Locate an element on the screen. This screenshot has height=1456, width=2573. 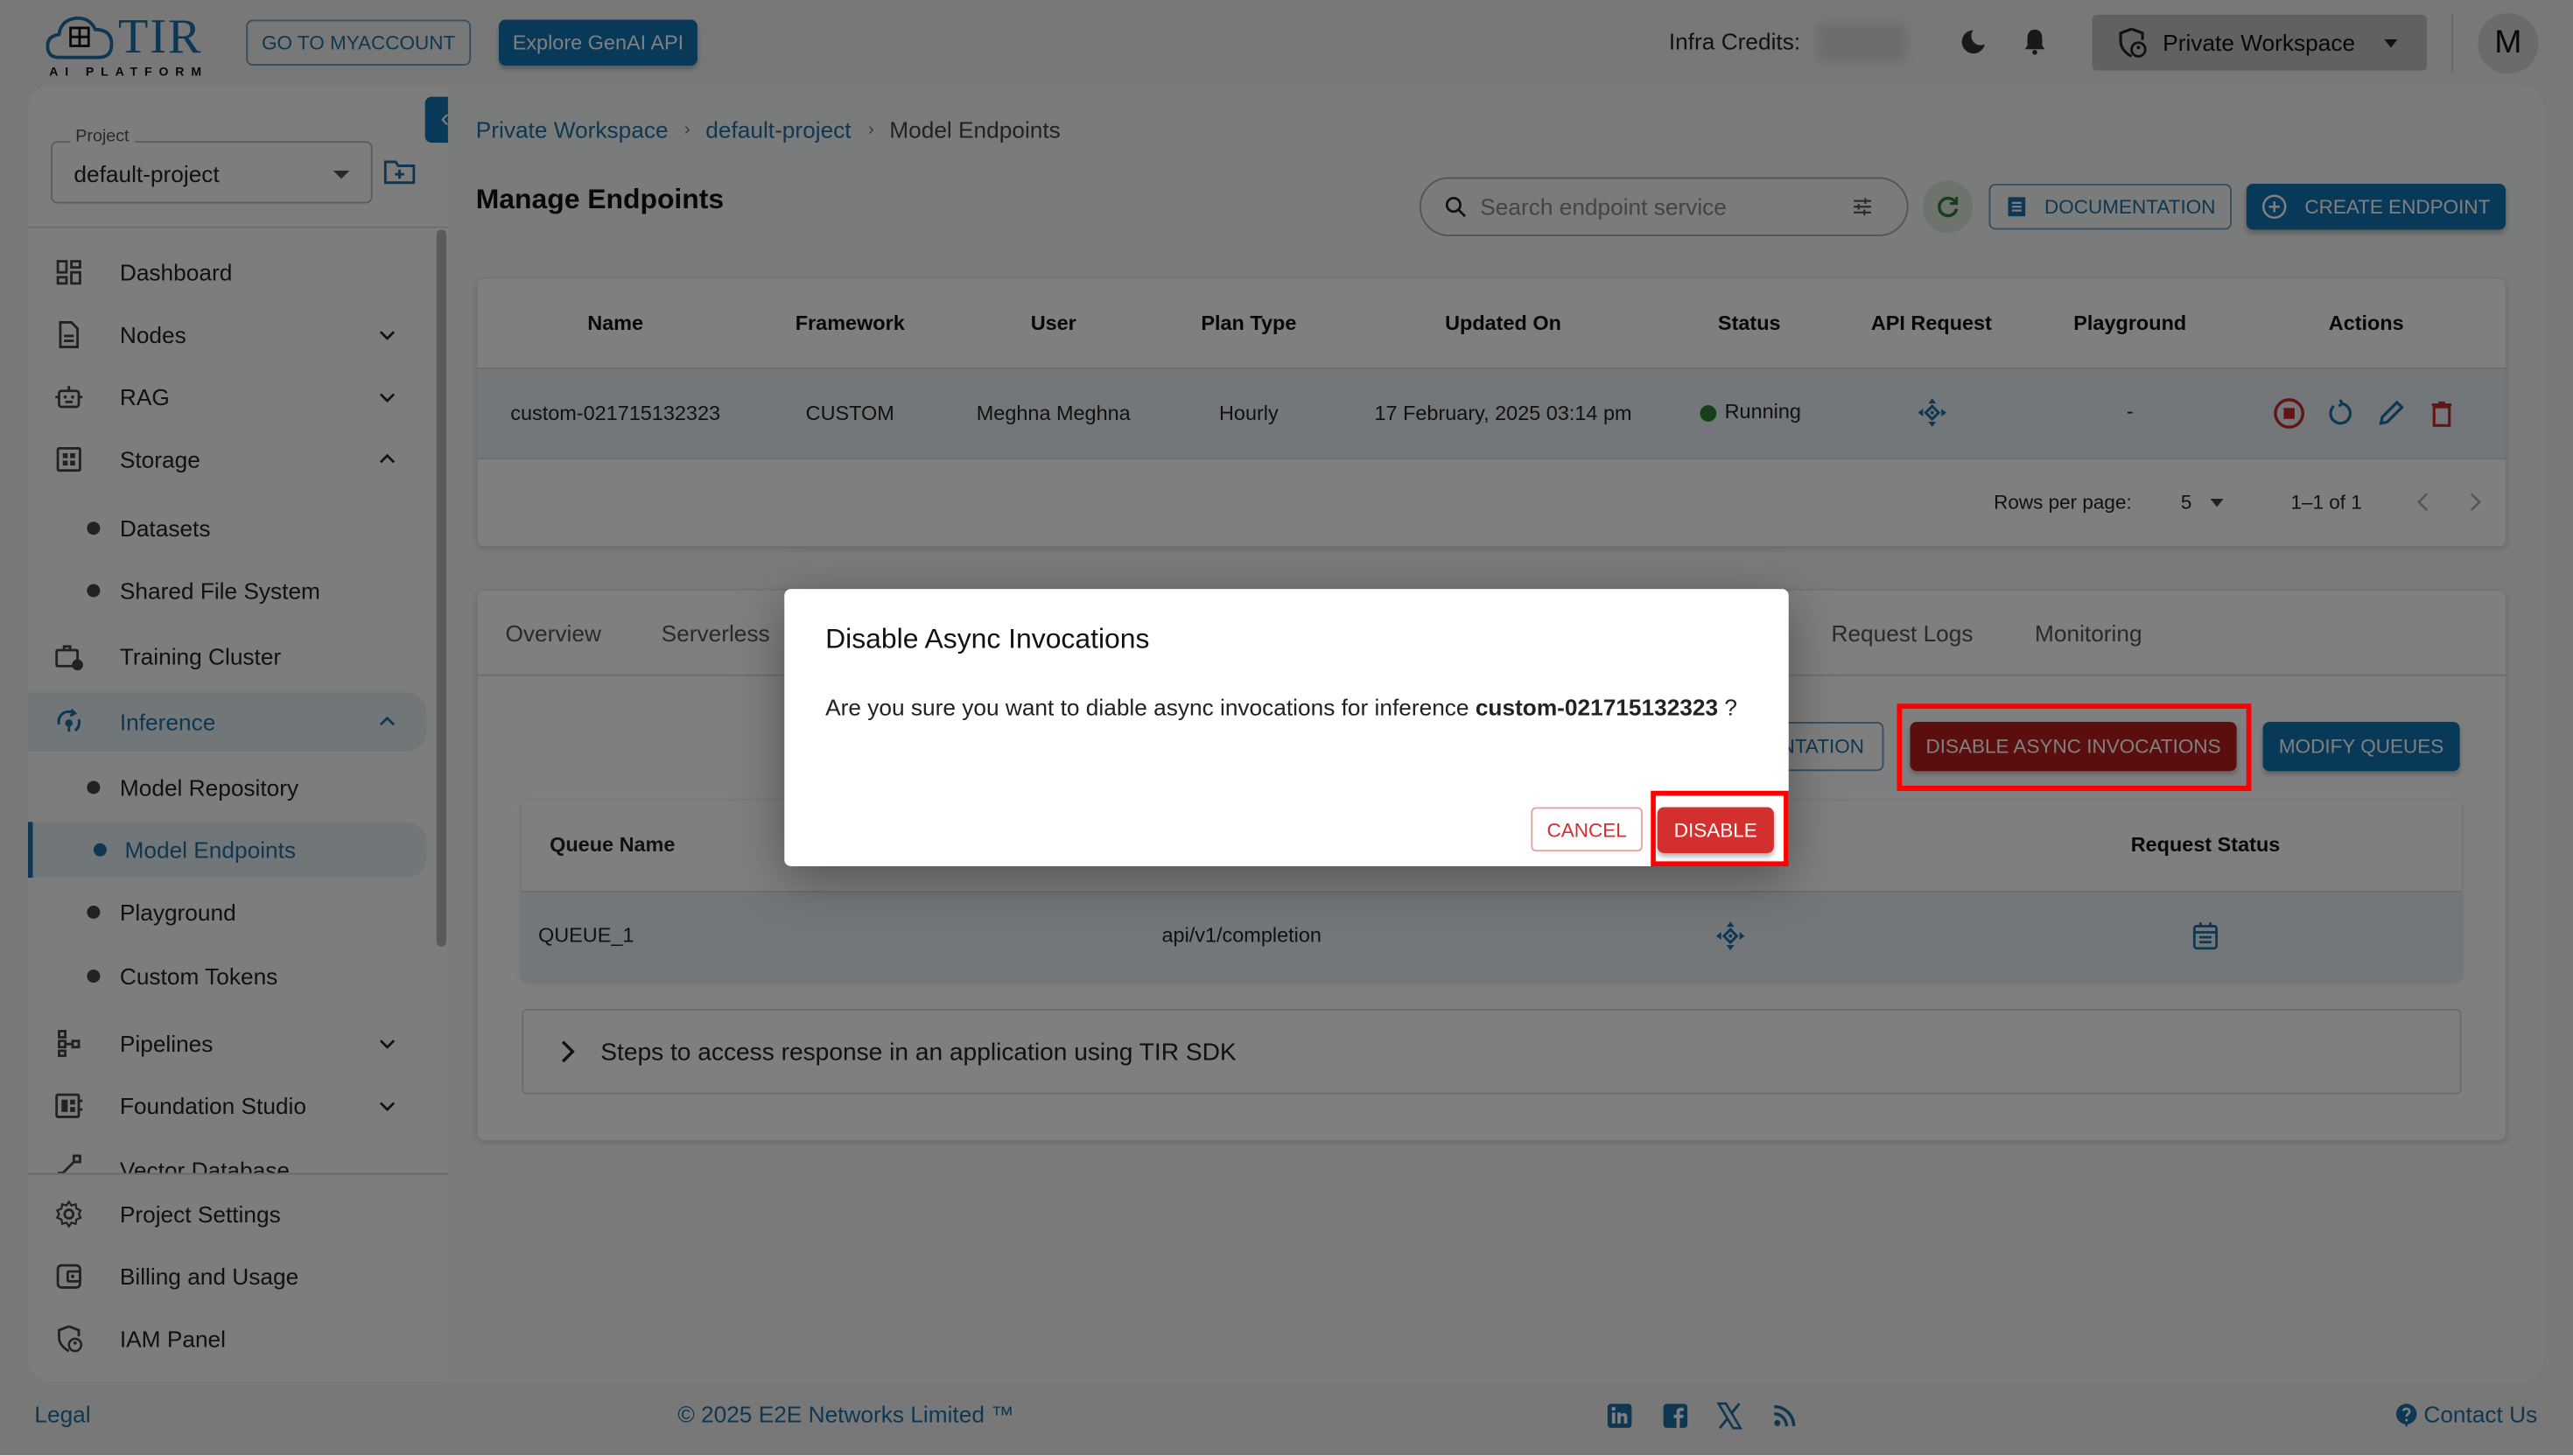
dialog-title: Disable Async Invocations is located at coordinates (987, 639).